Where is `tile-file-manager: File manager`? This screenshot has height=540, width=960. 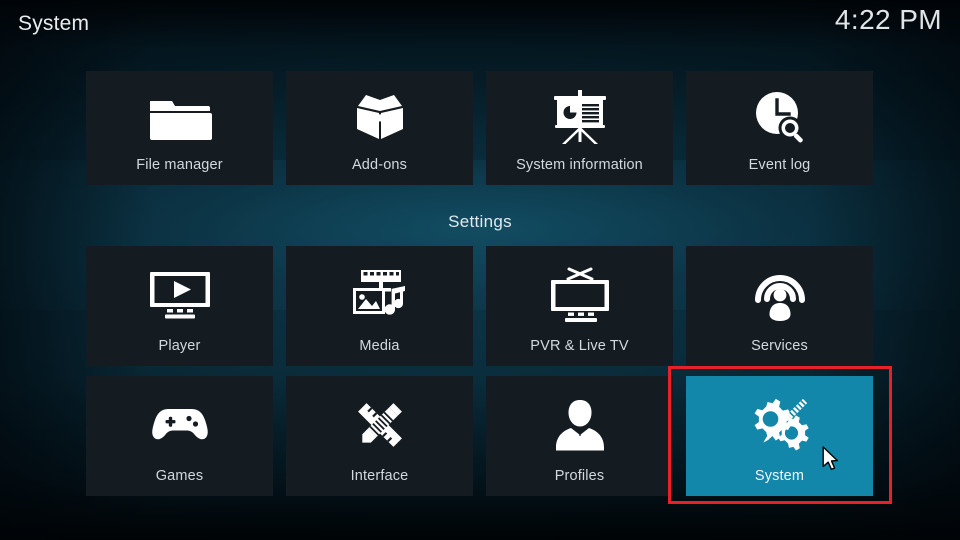 tile-file-manager: File manager is located at coordinates (179, 128).